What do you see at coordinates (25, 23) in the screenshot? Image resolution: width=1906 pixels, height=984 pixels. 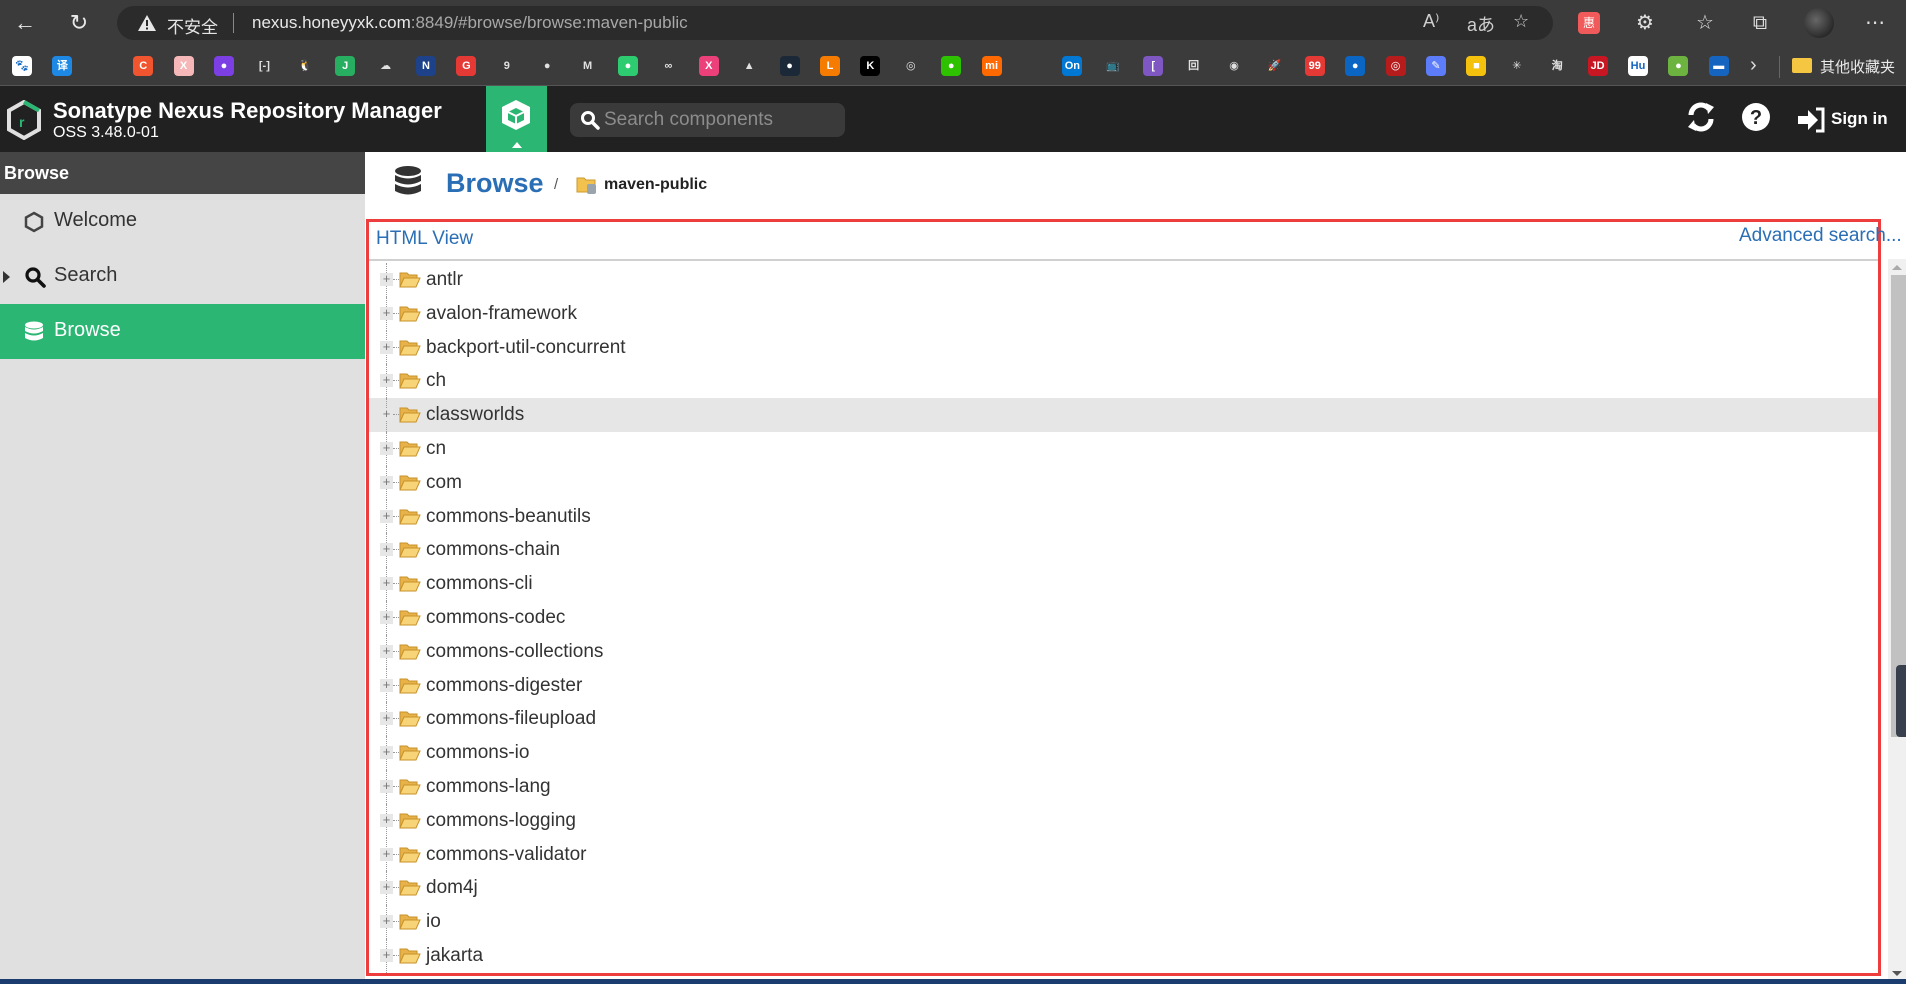 I see `back-button: ←` at bounding box center [25, 23].